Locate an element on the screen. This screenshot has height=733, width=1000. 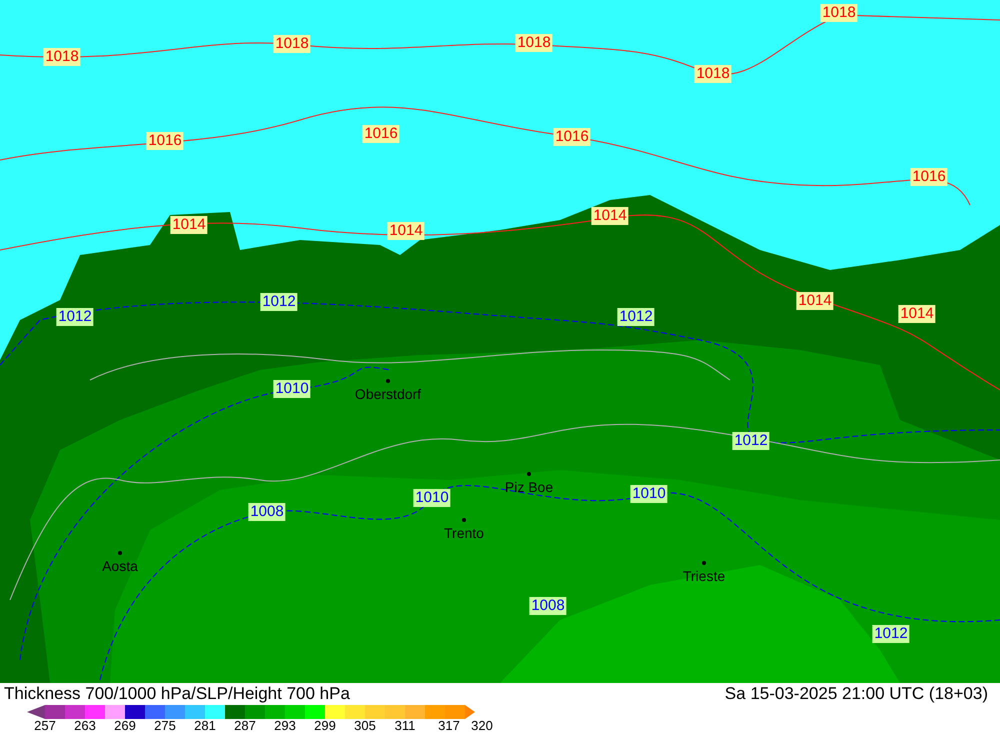
legend-tick-label: 320 is located at coordinates (482, 726).